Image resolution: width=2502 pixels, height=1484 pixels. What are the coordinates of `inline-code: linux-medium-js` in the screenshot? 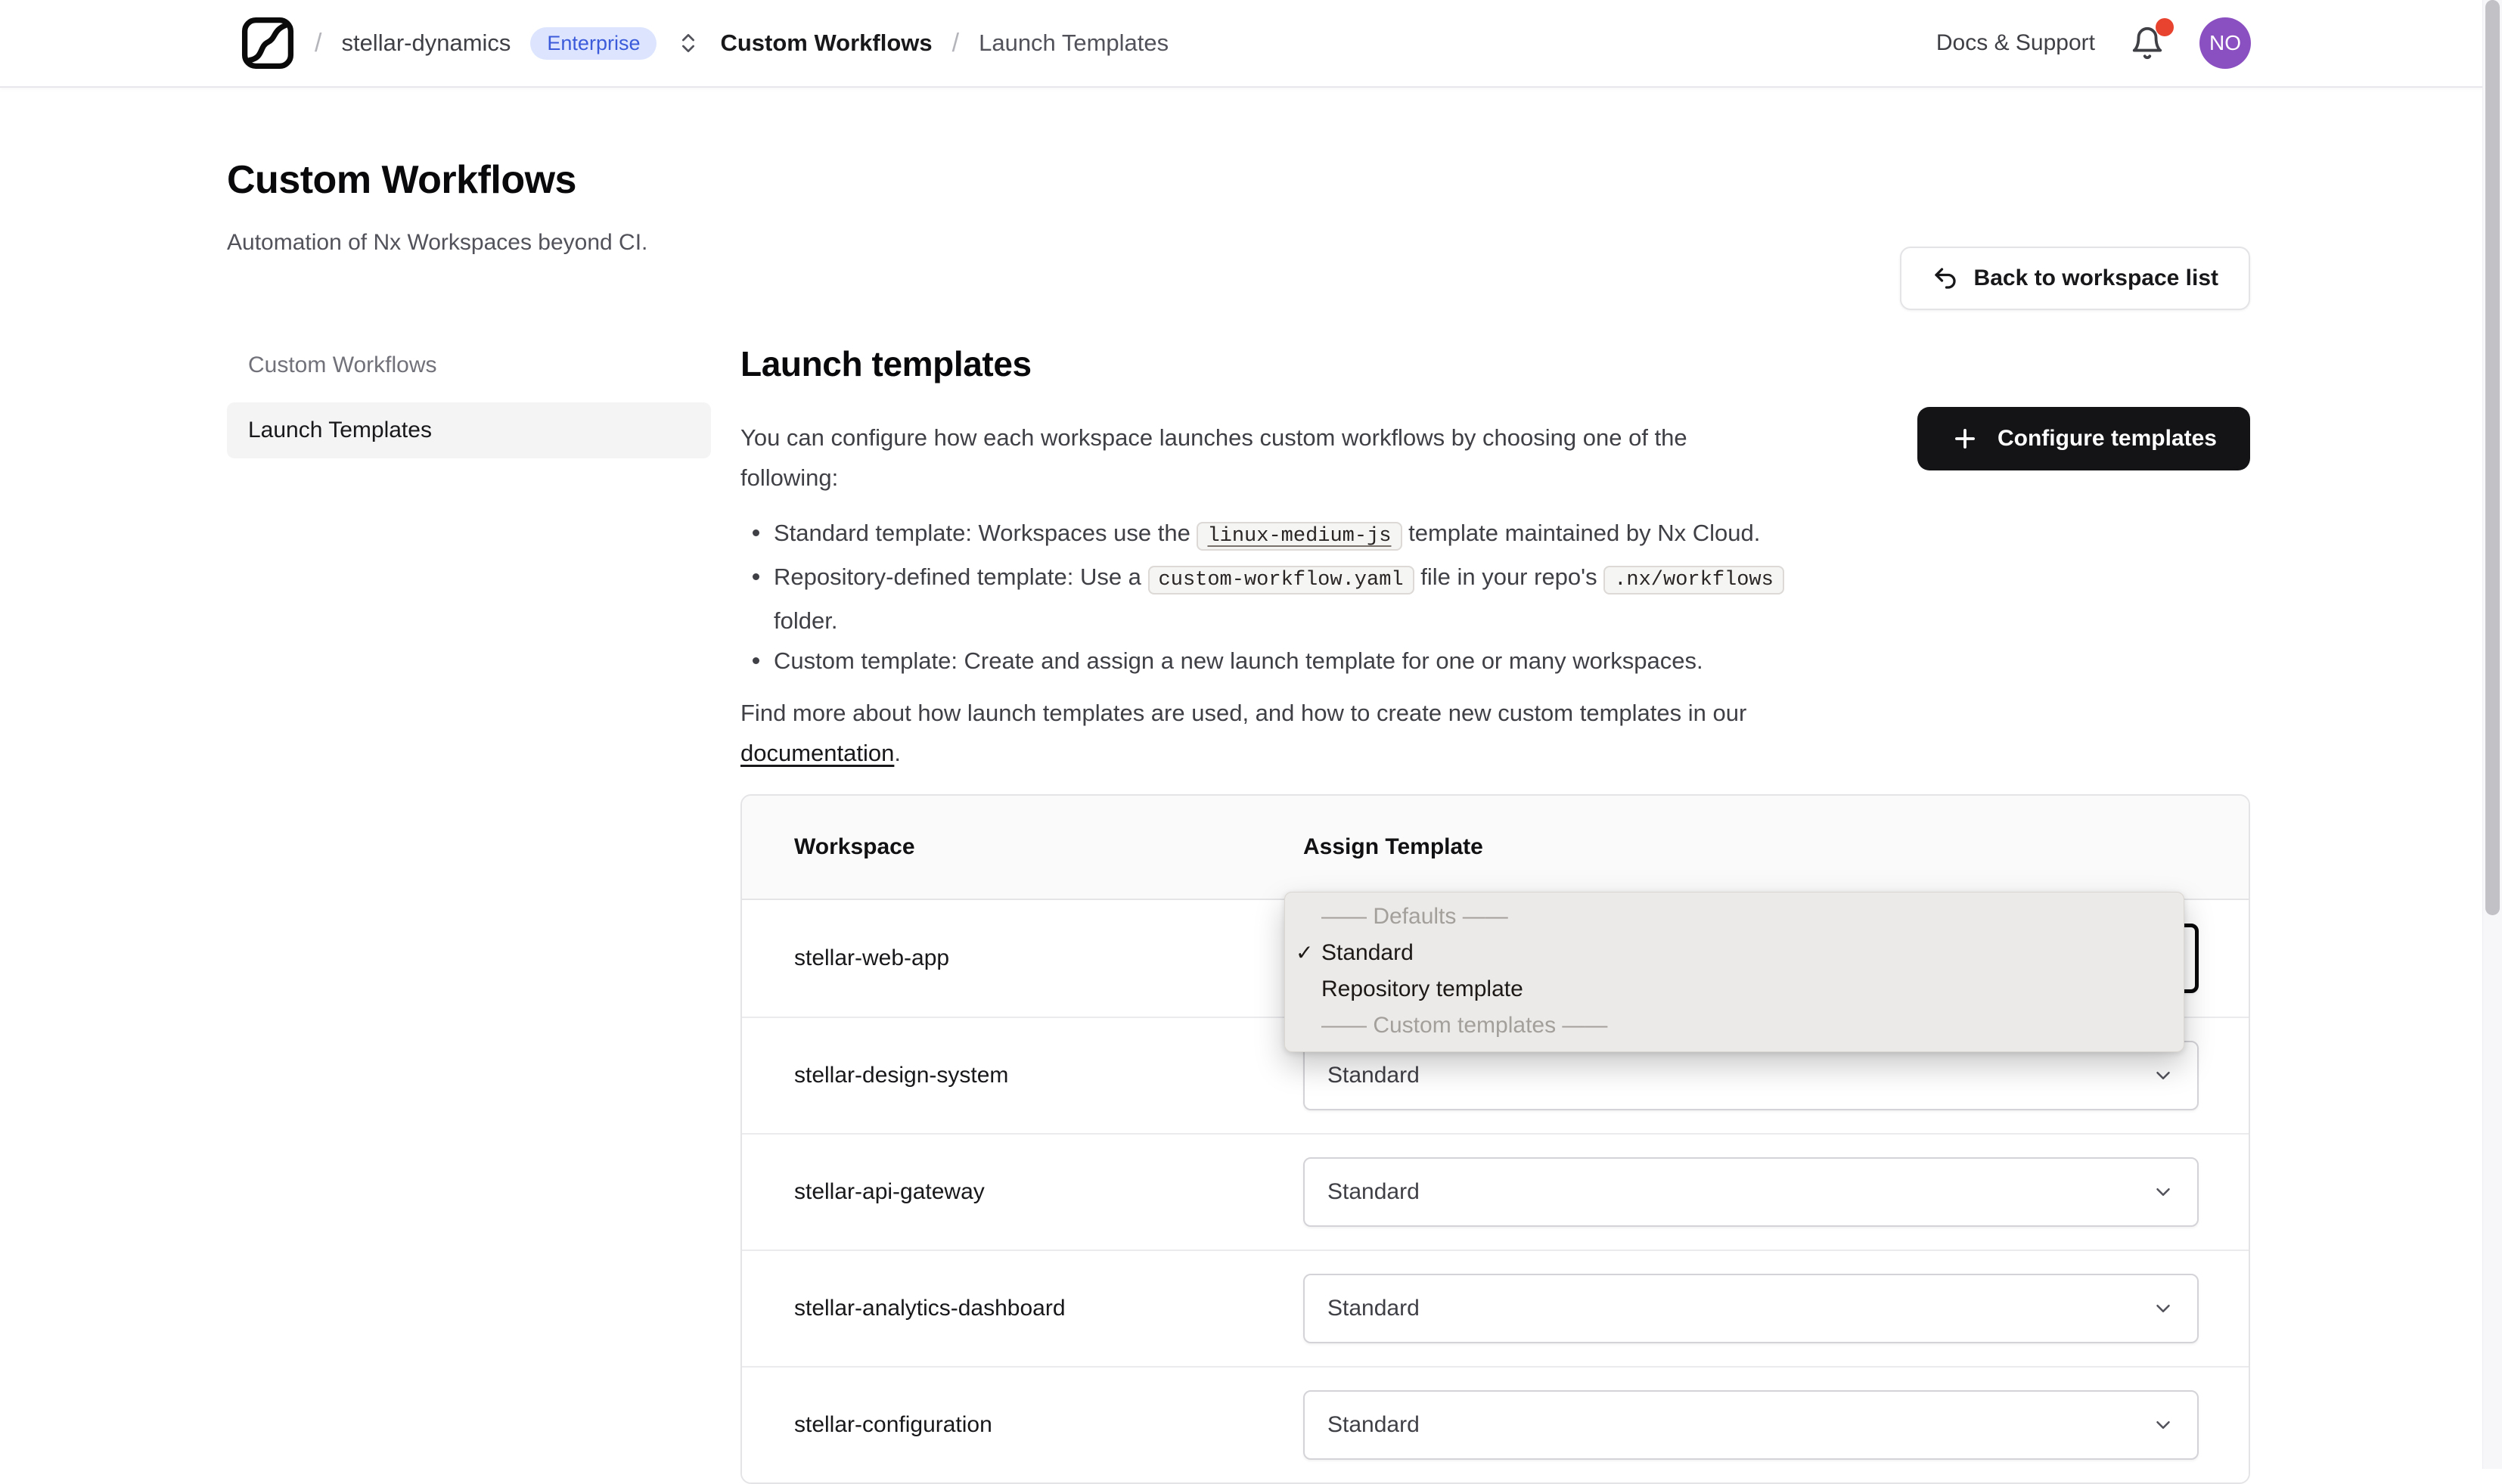 It's located at (1299, 536).